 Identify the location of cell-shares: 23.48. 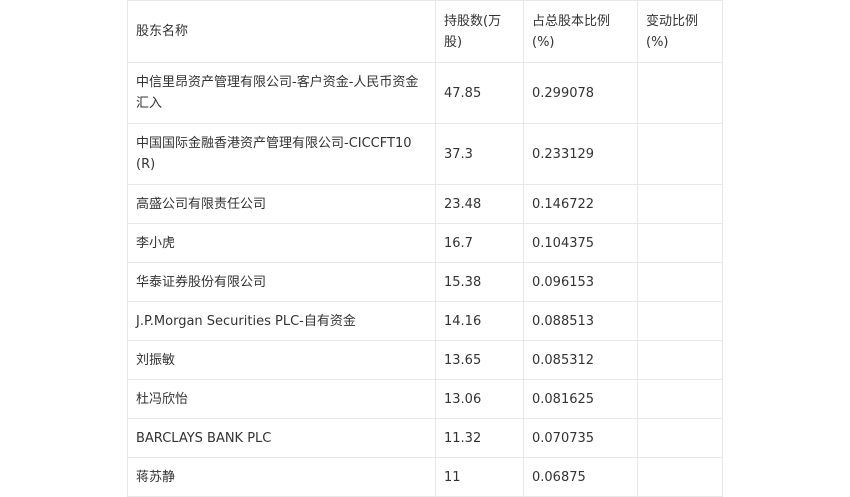
(479, 204).